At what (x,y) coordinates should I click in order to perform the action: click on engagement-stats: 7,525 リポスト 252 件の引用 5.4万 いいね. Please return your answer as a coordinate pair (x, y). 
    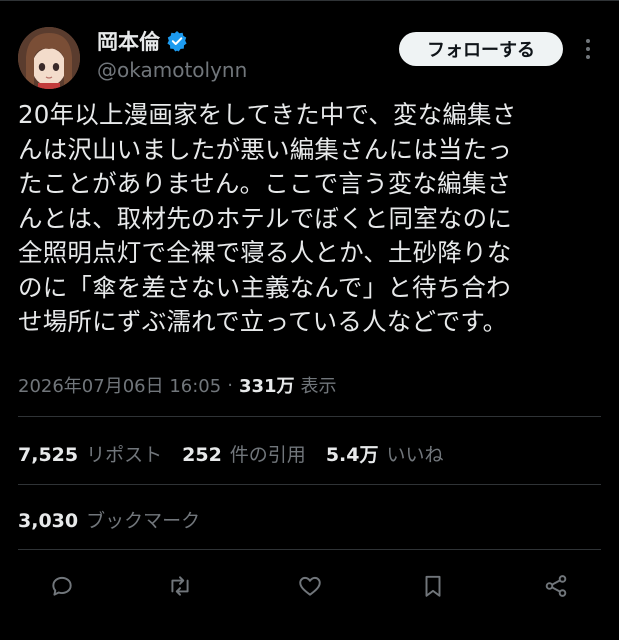
    Looking at the image, I should click on (241, 453).